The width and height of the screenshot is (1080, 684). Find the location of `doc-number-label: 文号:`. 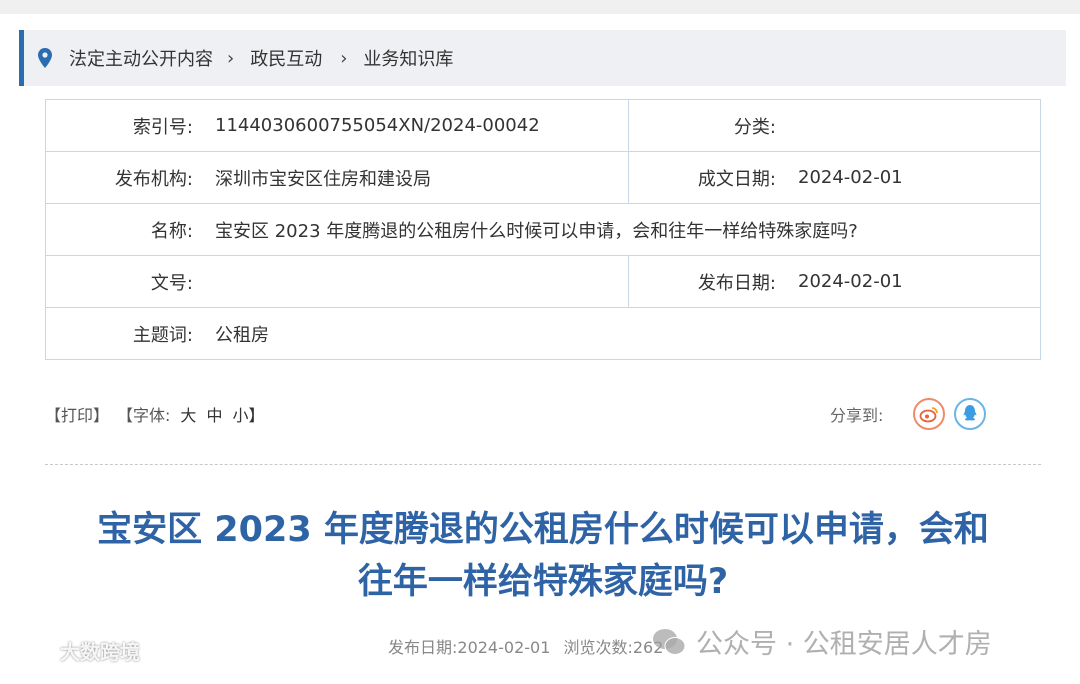

doc-number-label: 文号: is located at coordinates (171, 283).